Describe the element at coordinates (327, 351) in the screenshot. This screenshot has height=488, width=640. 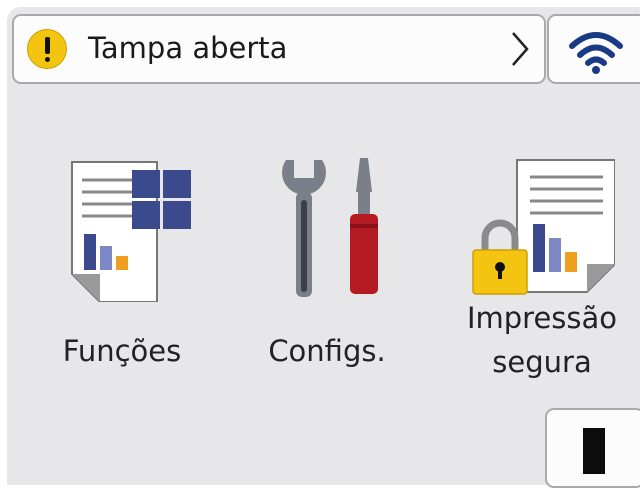
I see `tile-label-settings: Configs.` at that location.